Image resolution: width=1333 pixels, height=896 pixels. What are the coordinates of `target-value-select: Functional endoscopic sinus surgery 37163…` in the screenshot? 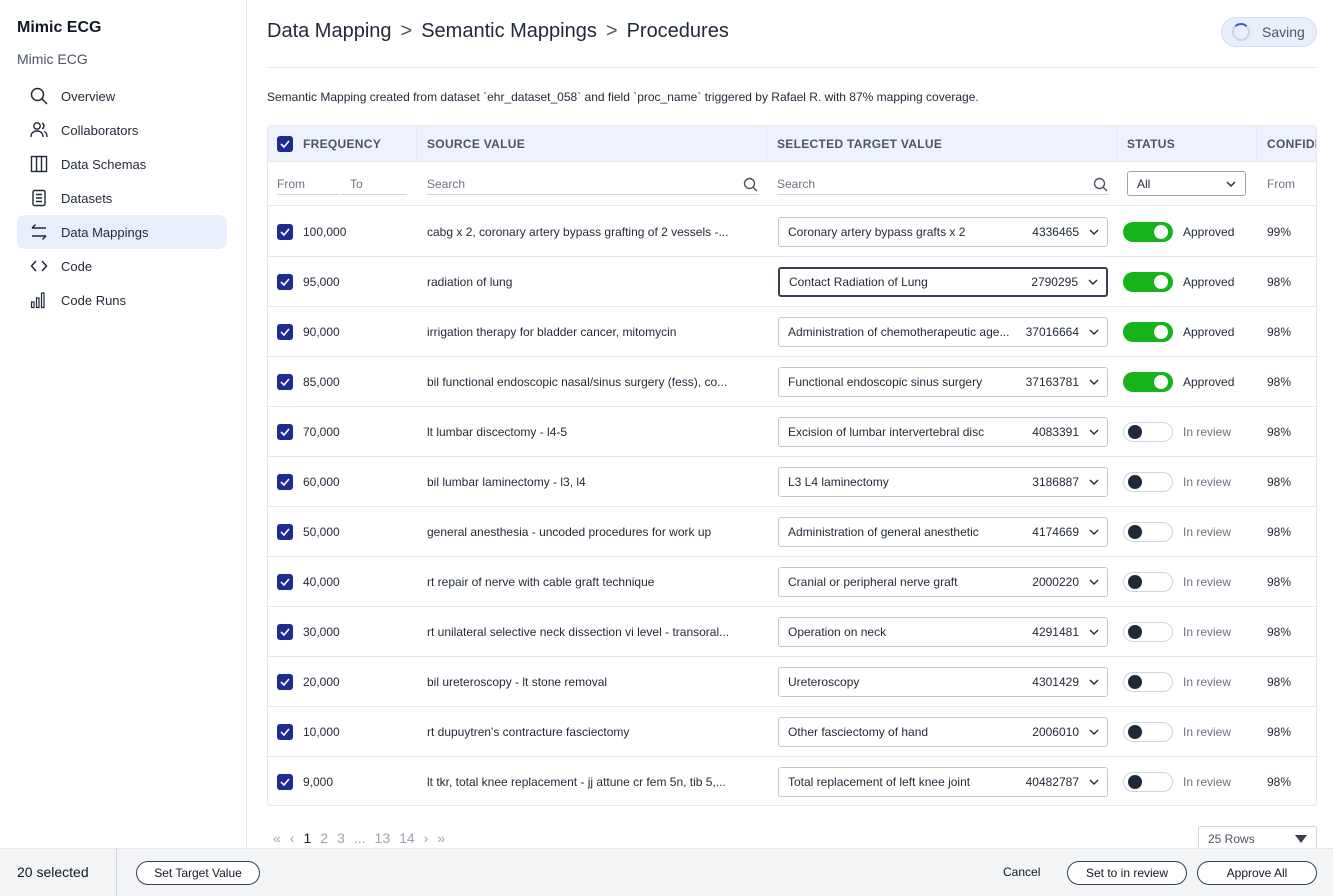 It's located at (943, 382).